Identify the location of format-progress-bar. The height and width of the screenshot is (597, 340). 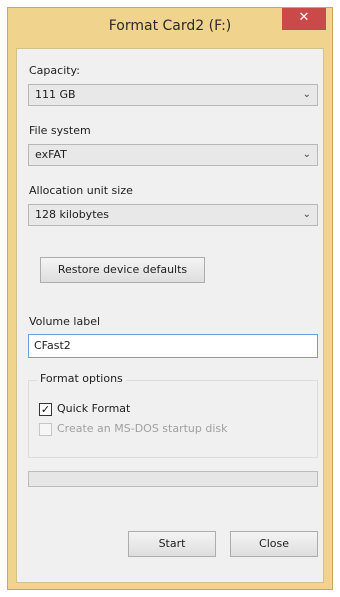
(173, 479).